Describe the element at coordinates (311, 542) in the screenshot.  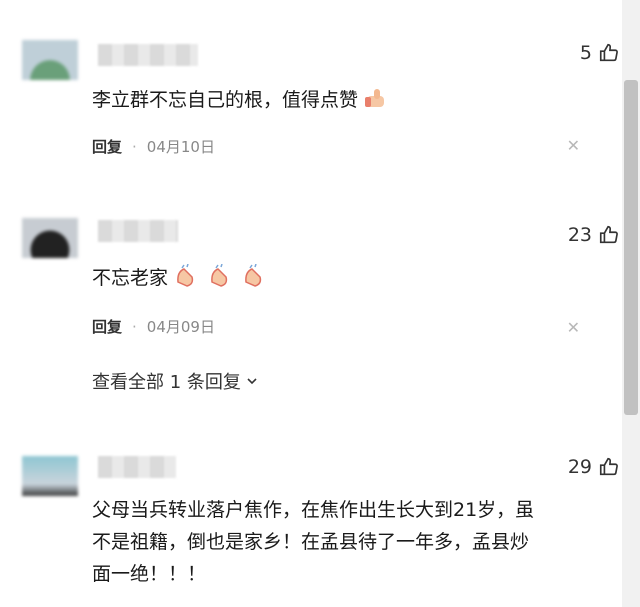
I see `comment-text-line: 不是祖籍，倒也是家乡！在孟县待了一年多，孟县炒` at that location.